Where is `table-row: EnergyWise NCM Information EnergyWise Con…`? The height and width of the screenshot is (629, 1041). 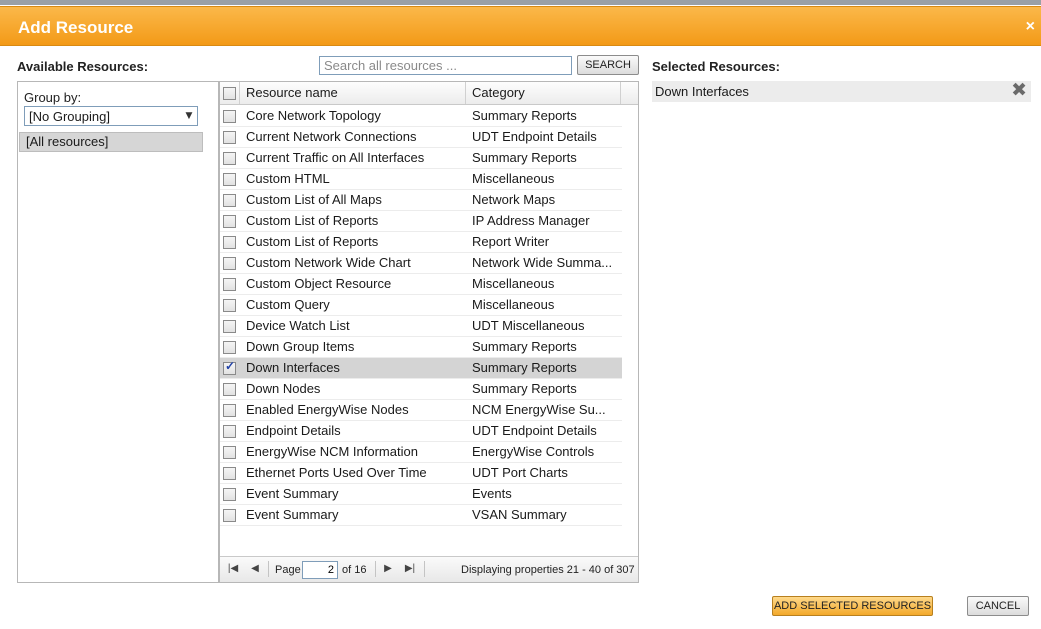
table-row: EnergyWise NCM Information EnergyWise Con… is located at coordinates (421, 452).